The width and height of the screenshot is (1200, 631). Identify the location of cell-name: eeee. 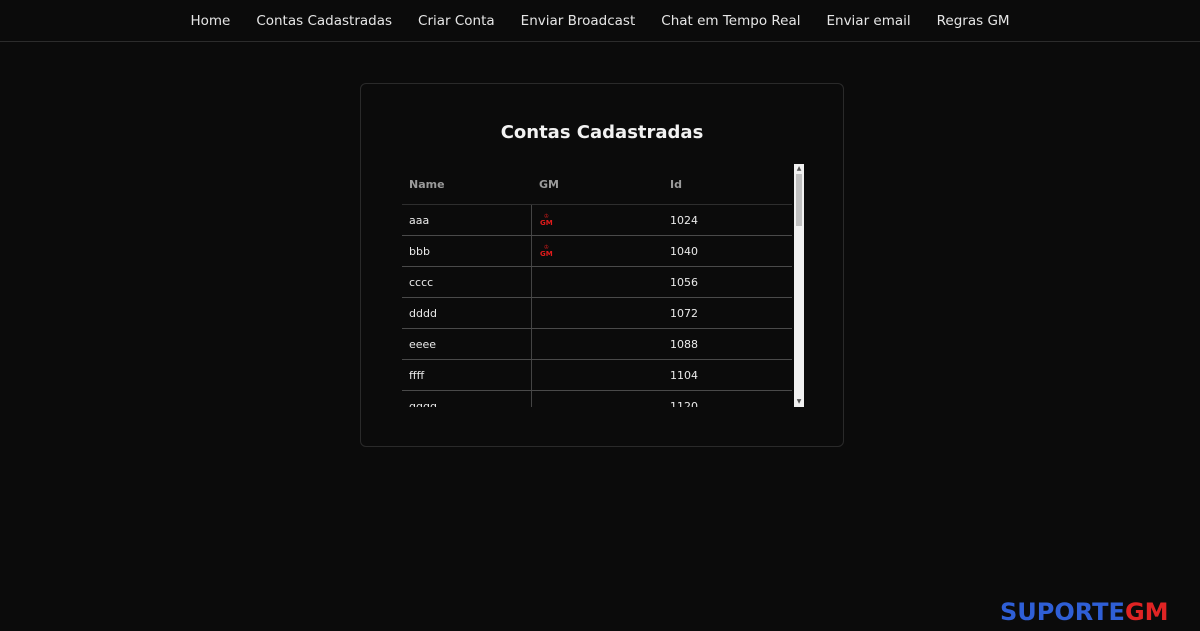
(467, 344).